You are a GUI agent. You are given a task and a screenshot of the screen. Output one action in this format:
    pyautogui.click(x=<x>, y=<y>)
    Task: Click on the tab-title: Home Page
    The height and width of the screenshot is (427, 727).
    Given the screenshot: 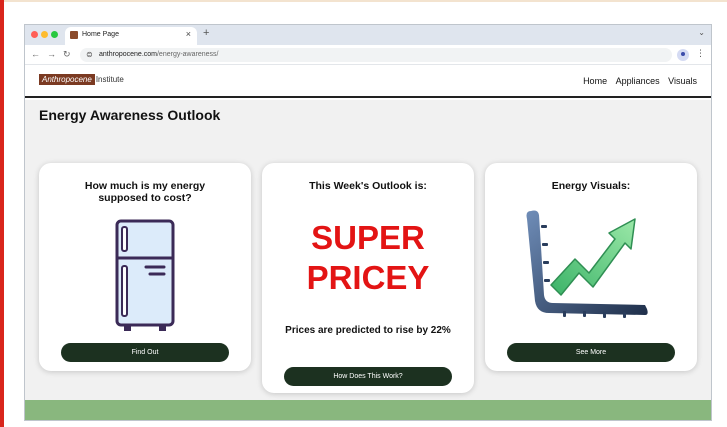 What is the action you would take?
    pyautogui.click(x=100, y=34)
    